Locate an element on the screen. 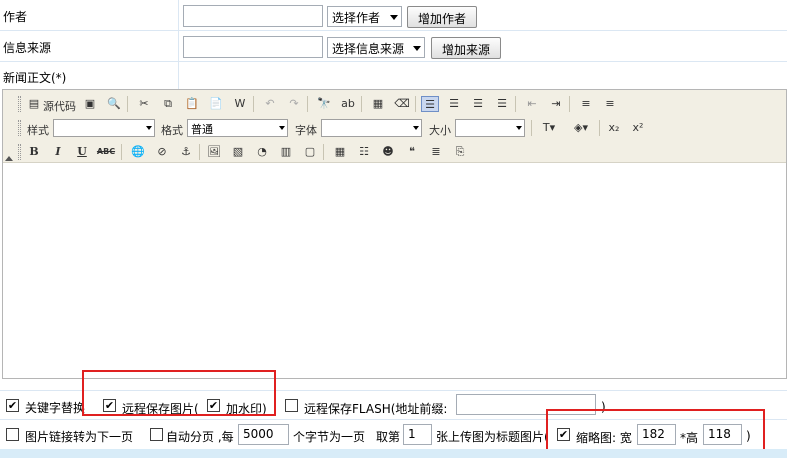  bottom-bar is located at coordinates (393, 453).